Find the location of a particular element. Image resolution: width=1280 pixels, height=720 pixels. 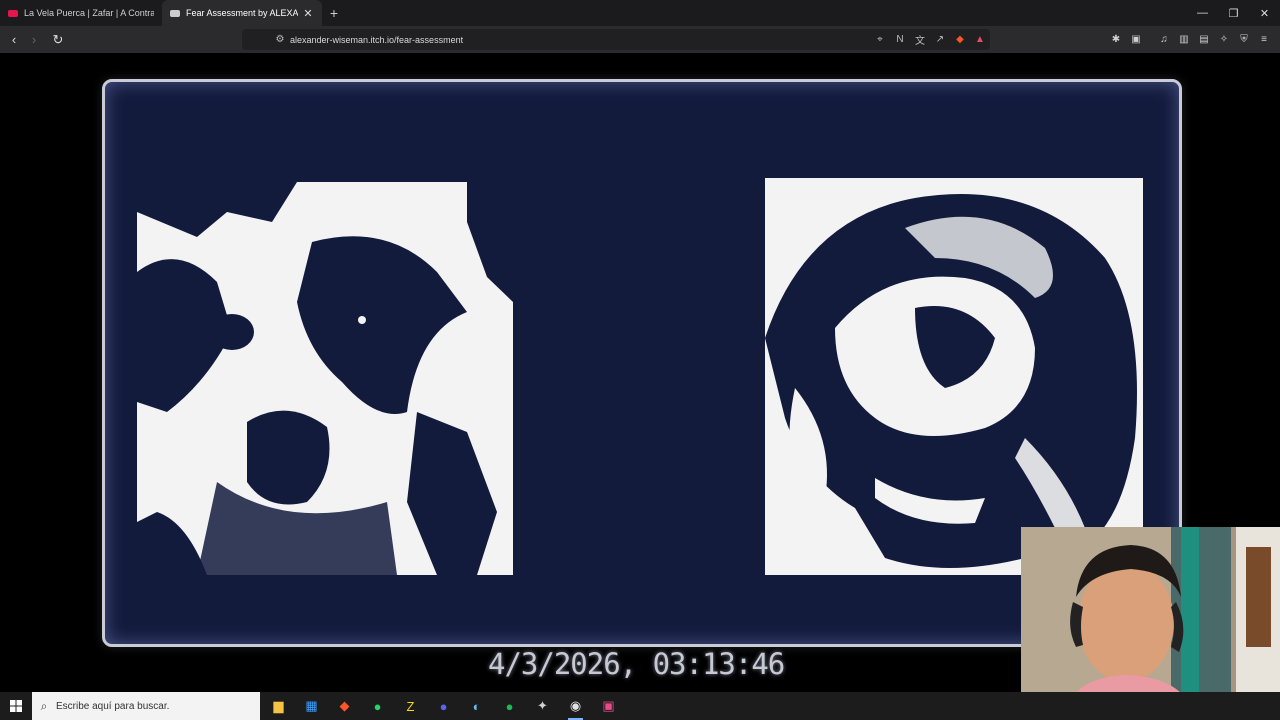

minimize-button: — is located at coordinates (1202, 13).